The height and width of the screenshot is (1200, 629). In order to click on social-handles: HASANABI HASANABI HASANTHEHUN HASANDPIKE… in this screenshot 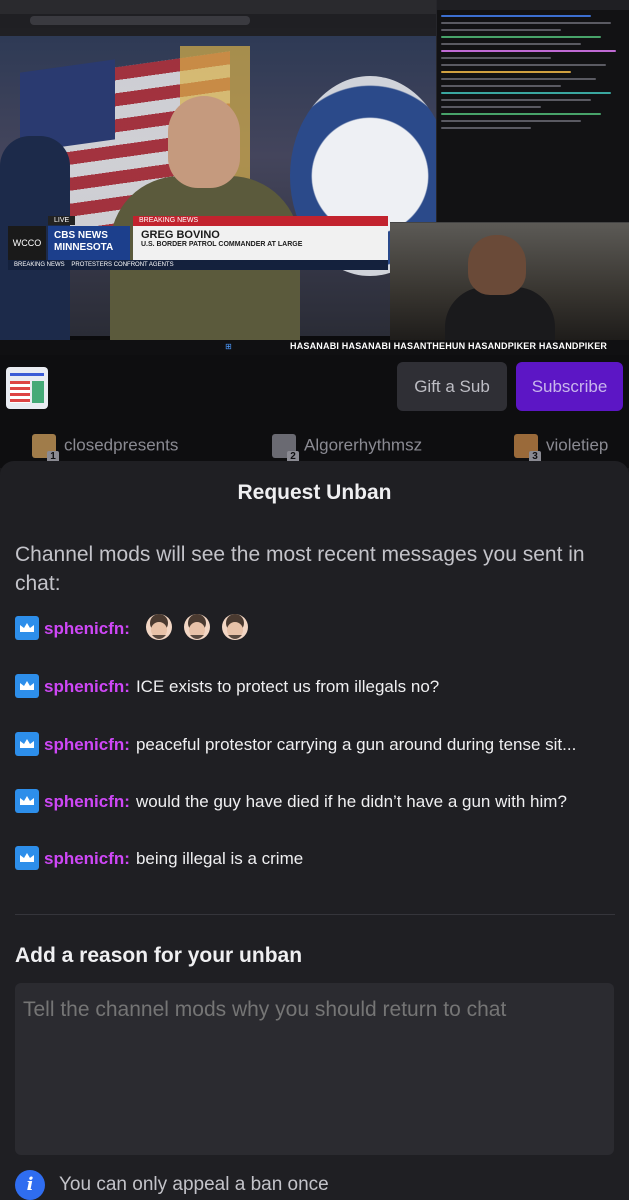, I will do `click(449, 346)`.